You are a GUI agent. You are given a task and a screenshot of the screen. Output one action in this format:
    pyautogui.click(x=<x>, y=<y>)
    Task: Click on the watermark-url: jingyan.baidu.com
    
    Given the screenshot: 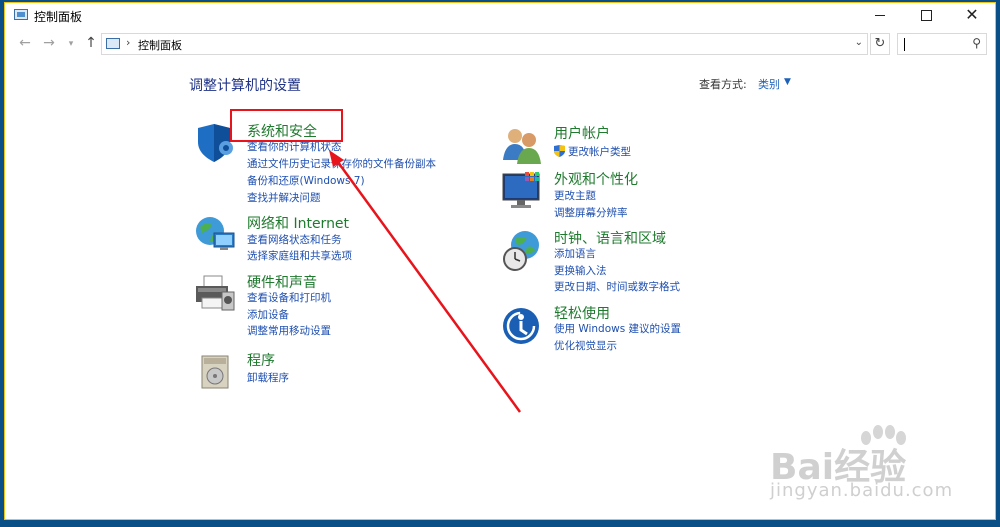 What is the action you would take?
    pyautogui.click(x=862, y=490)
    